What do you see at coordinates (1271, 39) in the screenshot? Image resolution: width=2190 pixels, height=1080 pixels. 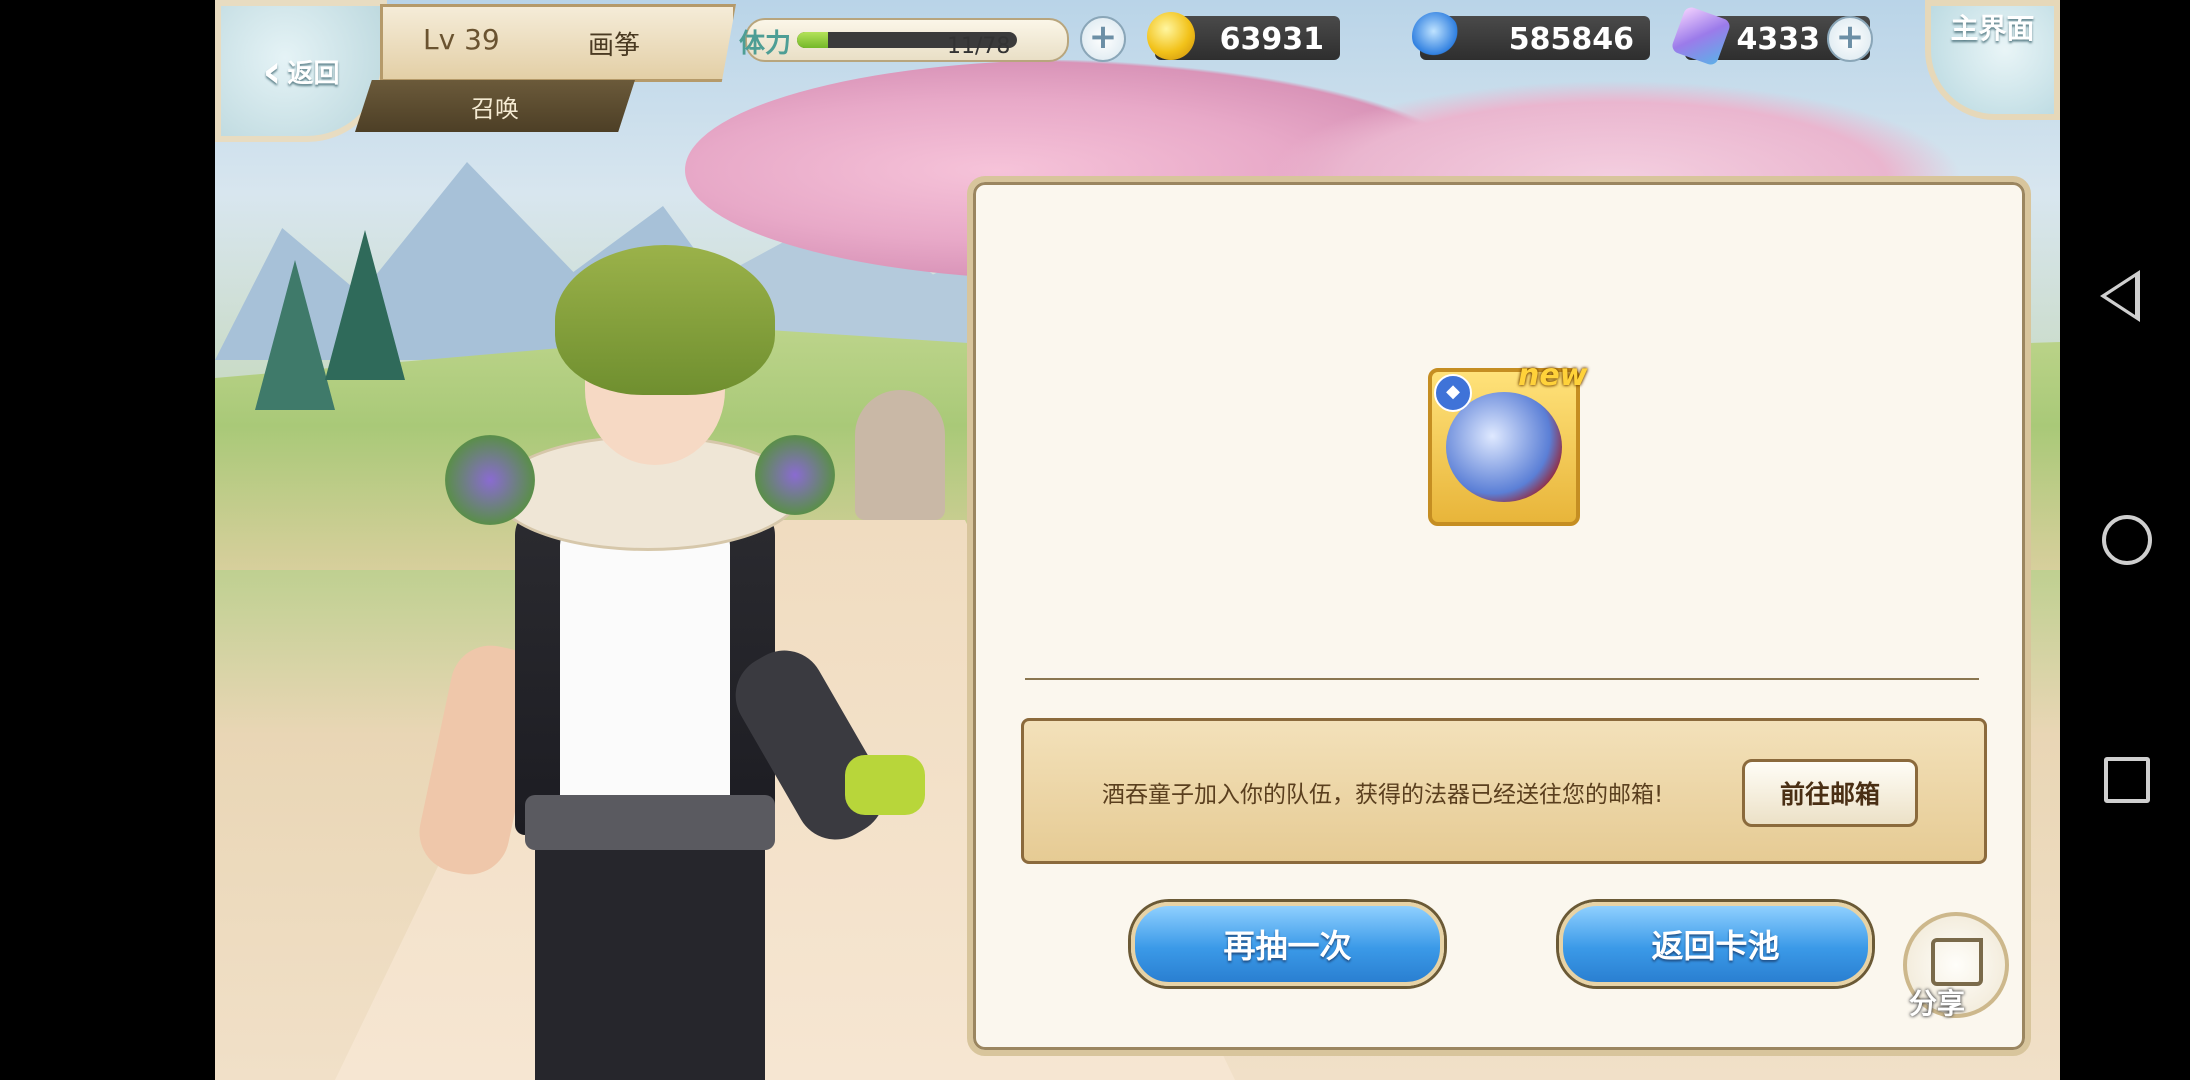 I see `gold-value: 63931` at bounding box center [1271, 39].